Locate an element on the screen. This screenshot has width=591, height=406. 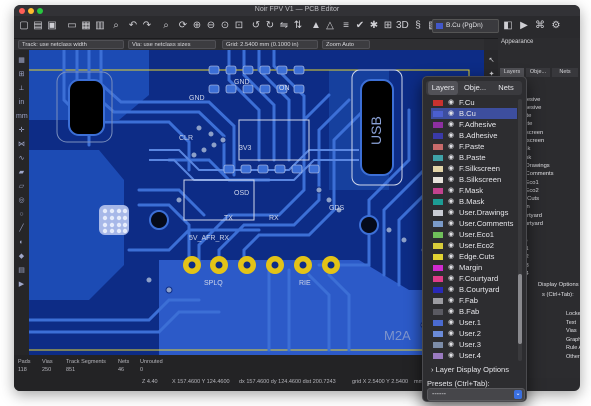
layer-row-user-2: ◉ User.2 is located at coordinates (474, 333).